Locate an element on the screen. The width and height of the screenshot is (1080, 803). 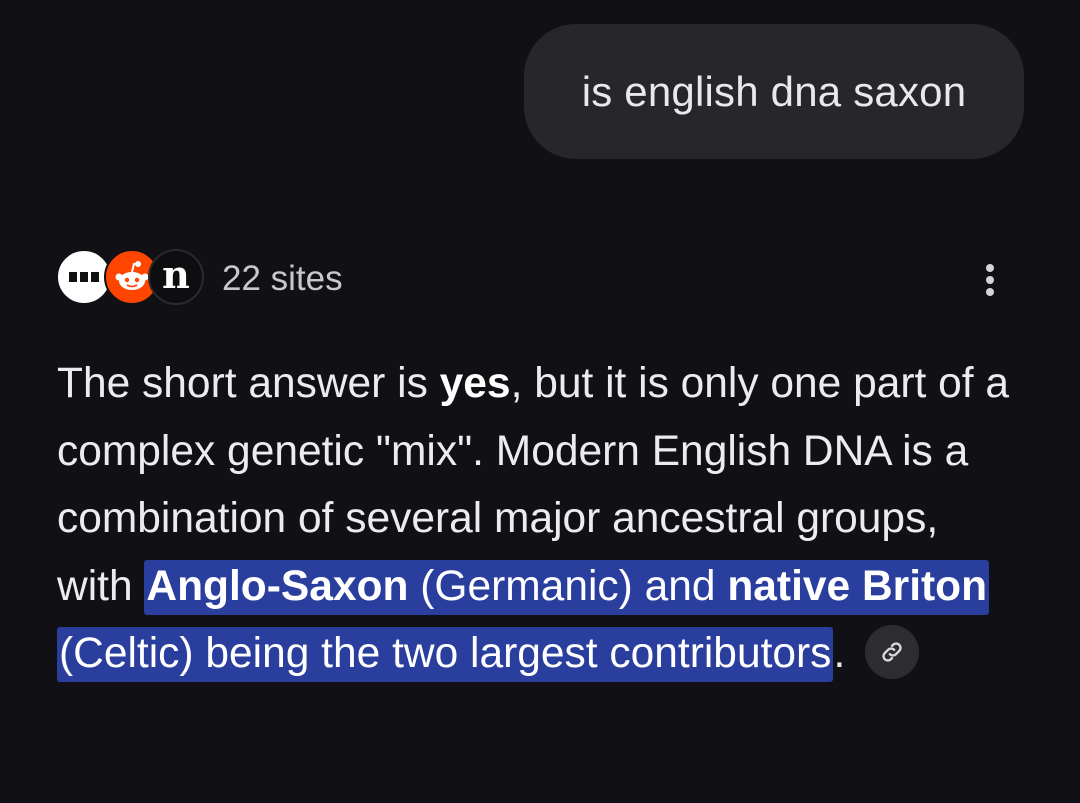
source-link-button is located at coordinates (892, 651).